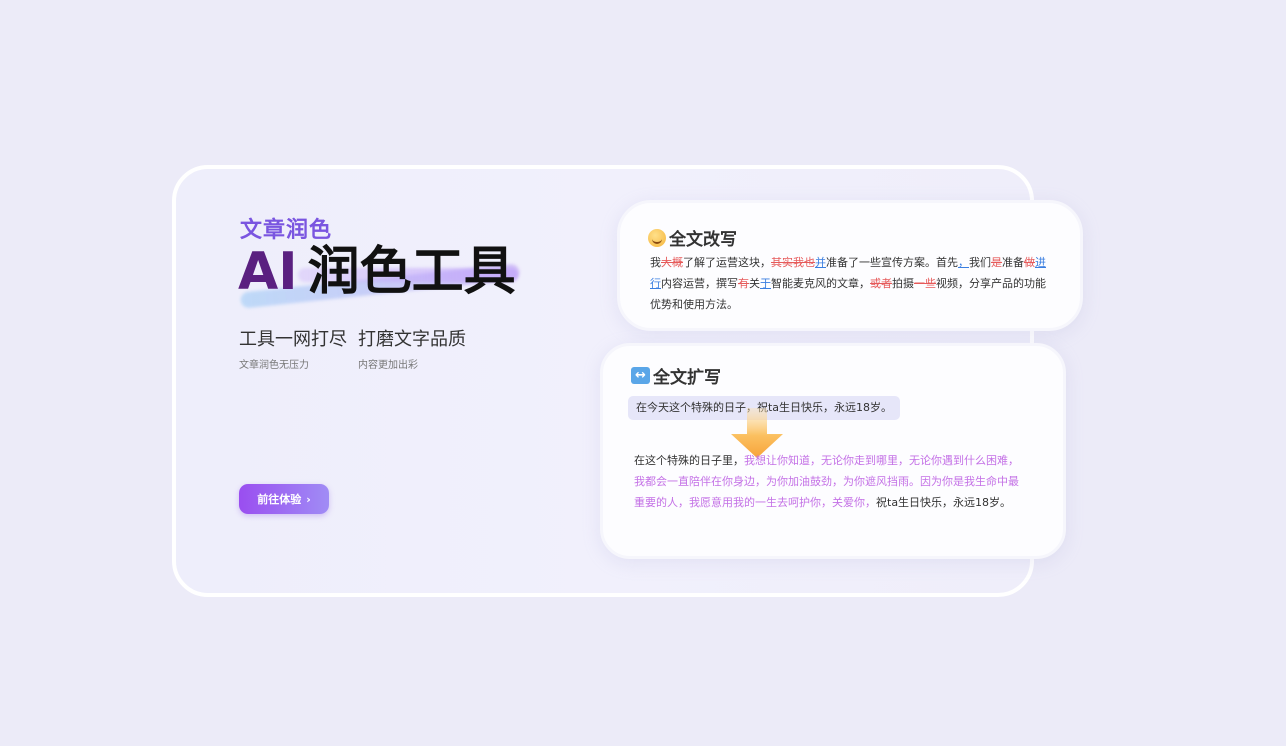  Describe the element at coordinates (793, 262) in the screenshot. I see `deleted-text: 其实我也` at that location.